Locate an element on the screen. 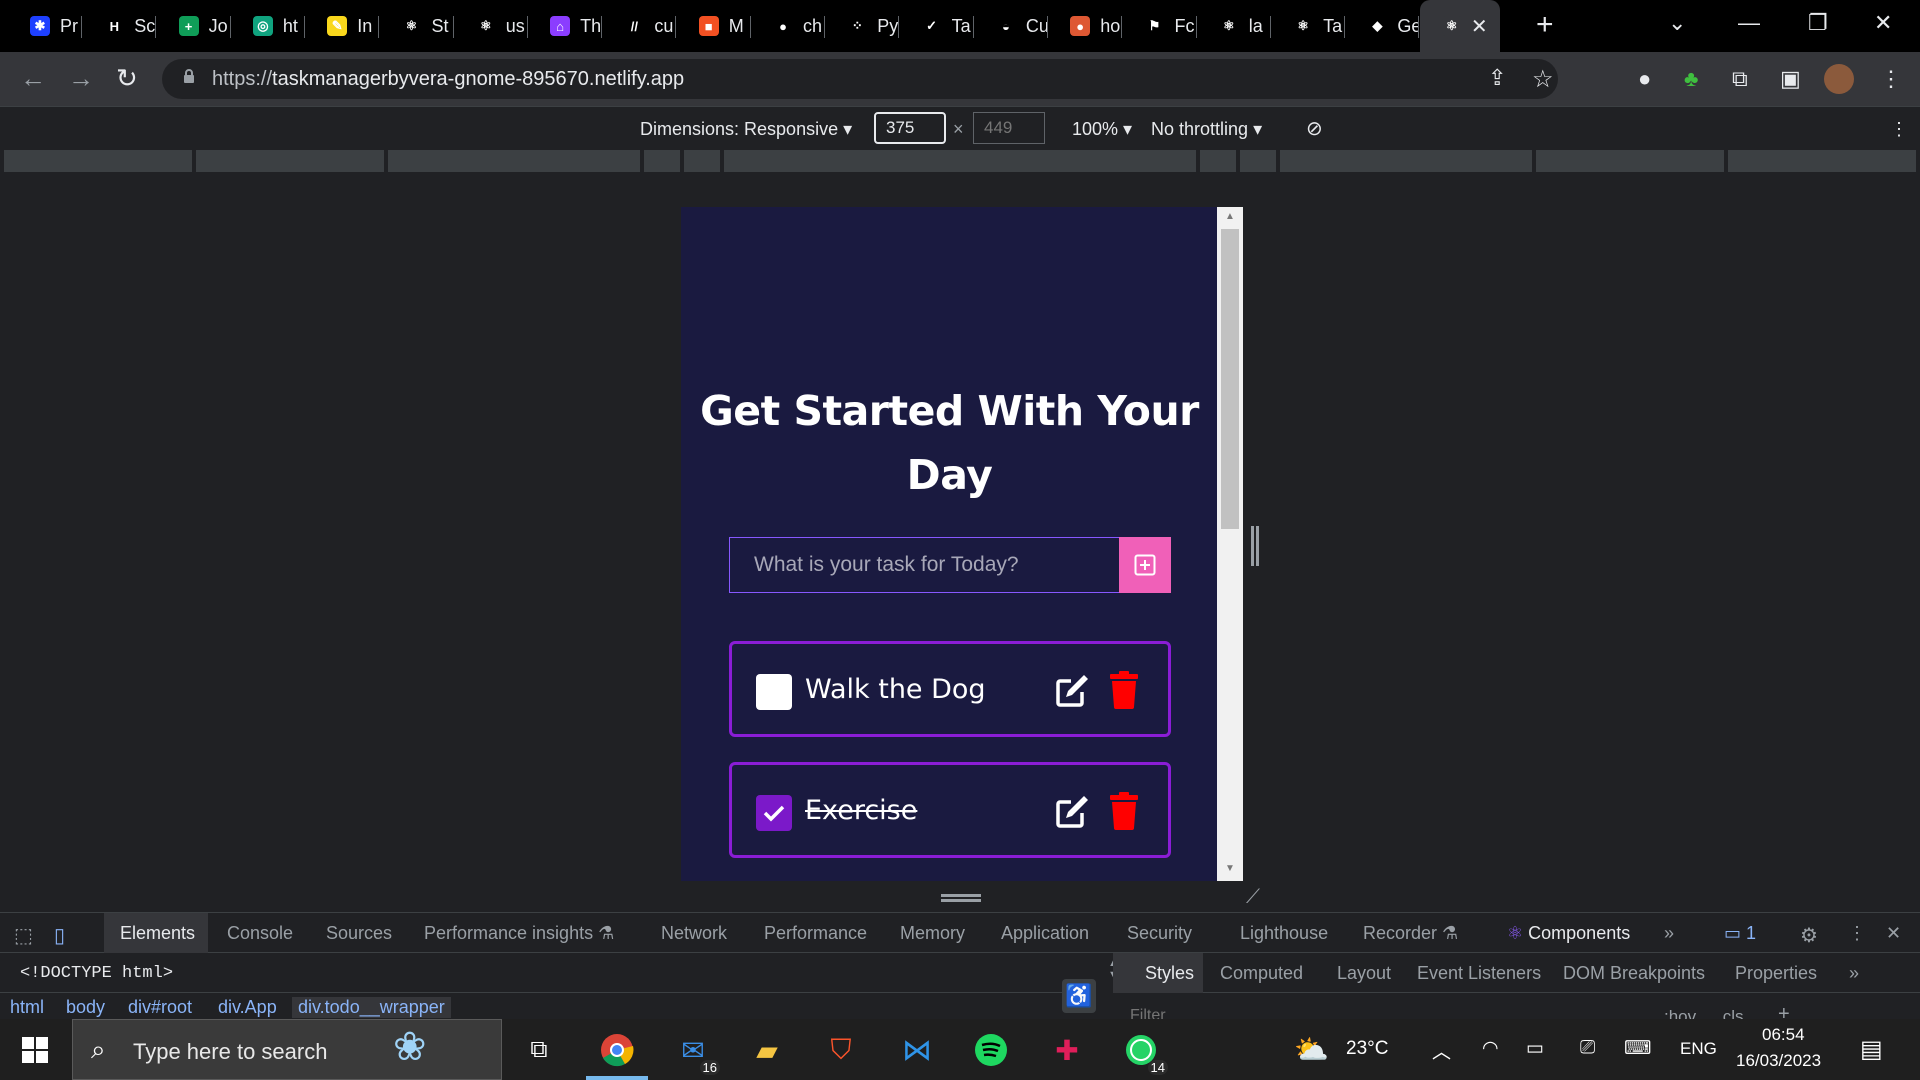 Image resolution: width=1920 pixels, height=1080 pixels. back-icon: ← is located at coordinates (33, 78).